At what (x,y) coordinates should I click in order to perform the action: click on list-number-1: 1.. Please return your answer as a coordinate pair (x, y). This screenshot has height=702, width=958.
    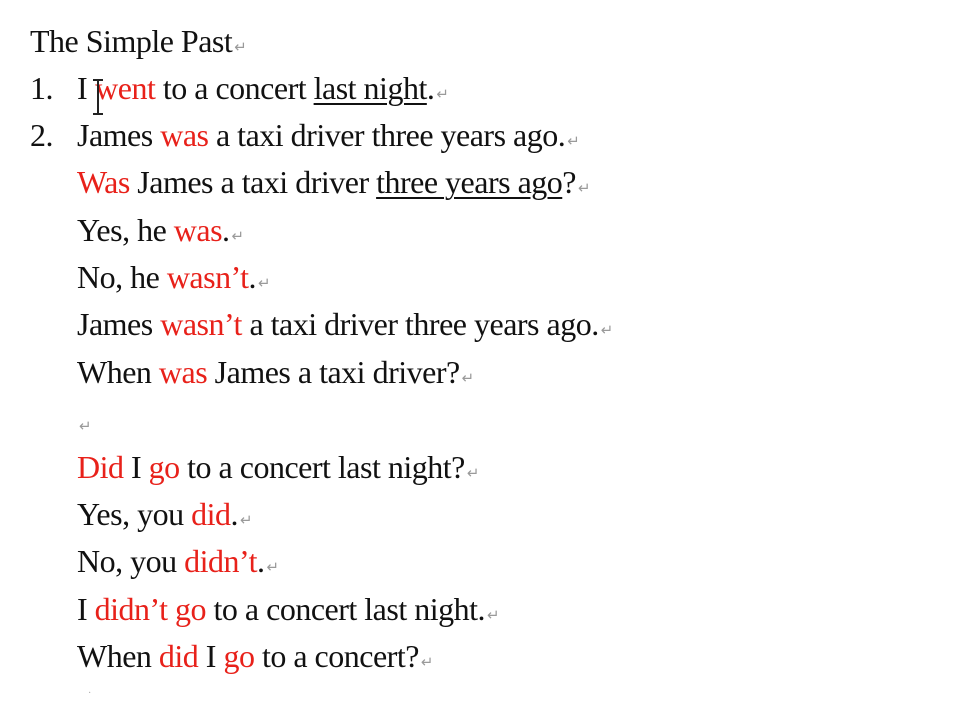
    Looking at the image, I should click on (42, 88).